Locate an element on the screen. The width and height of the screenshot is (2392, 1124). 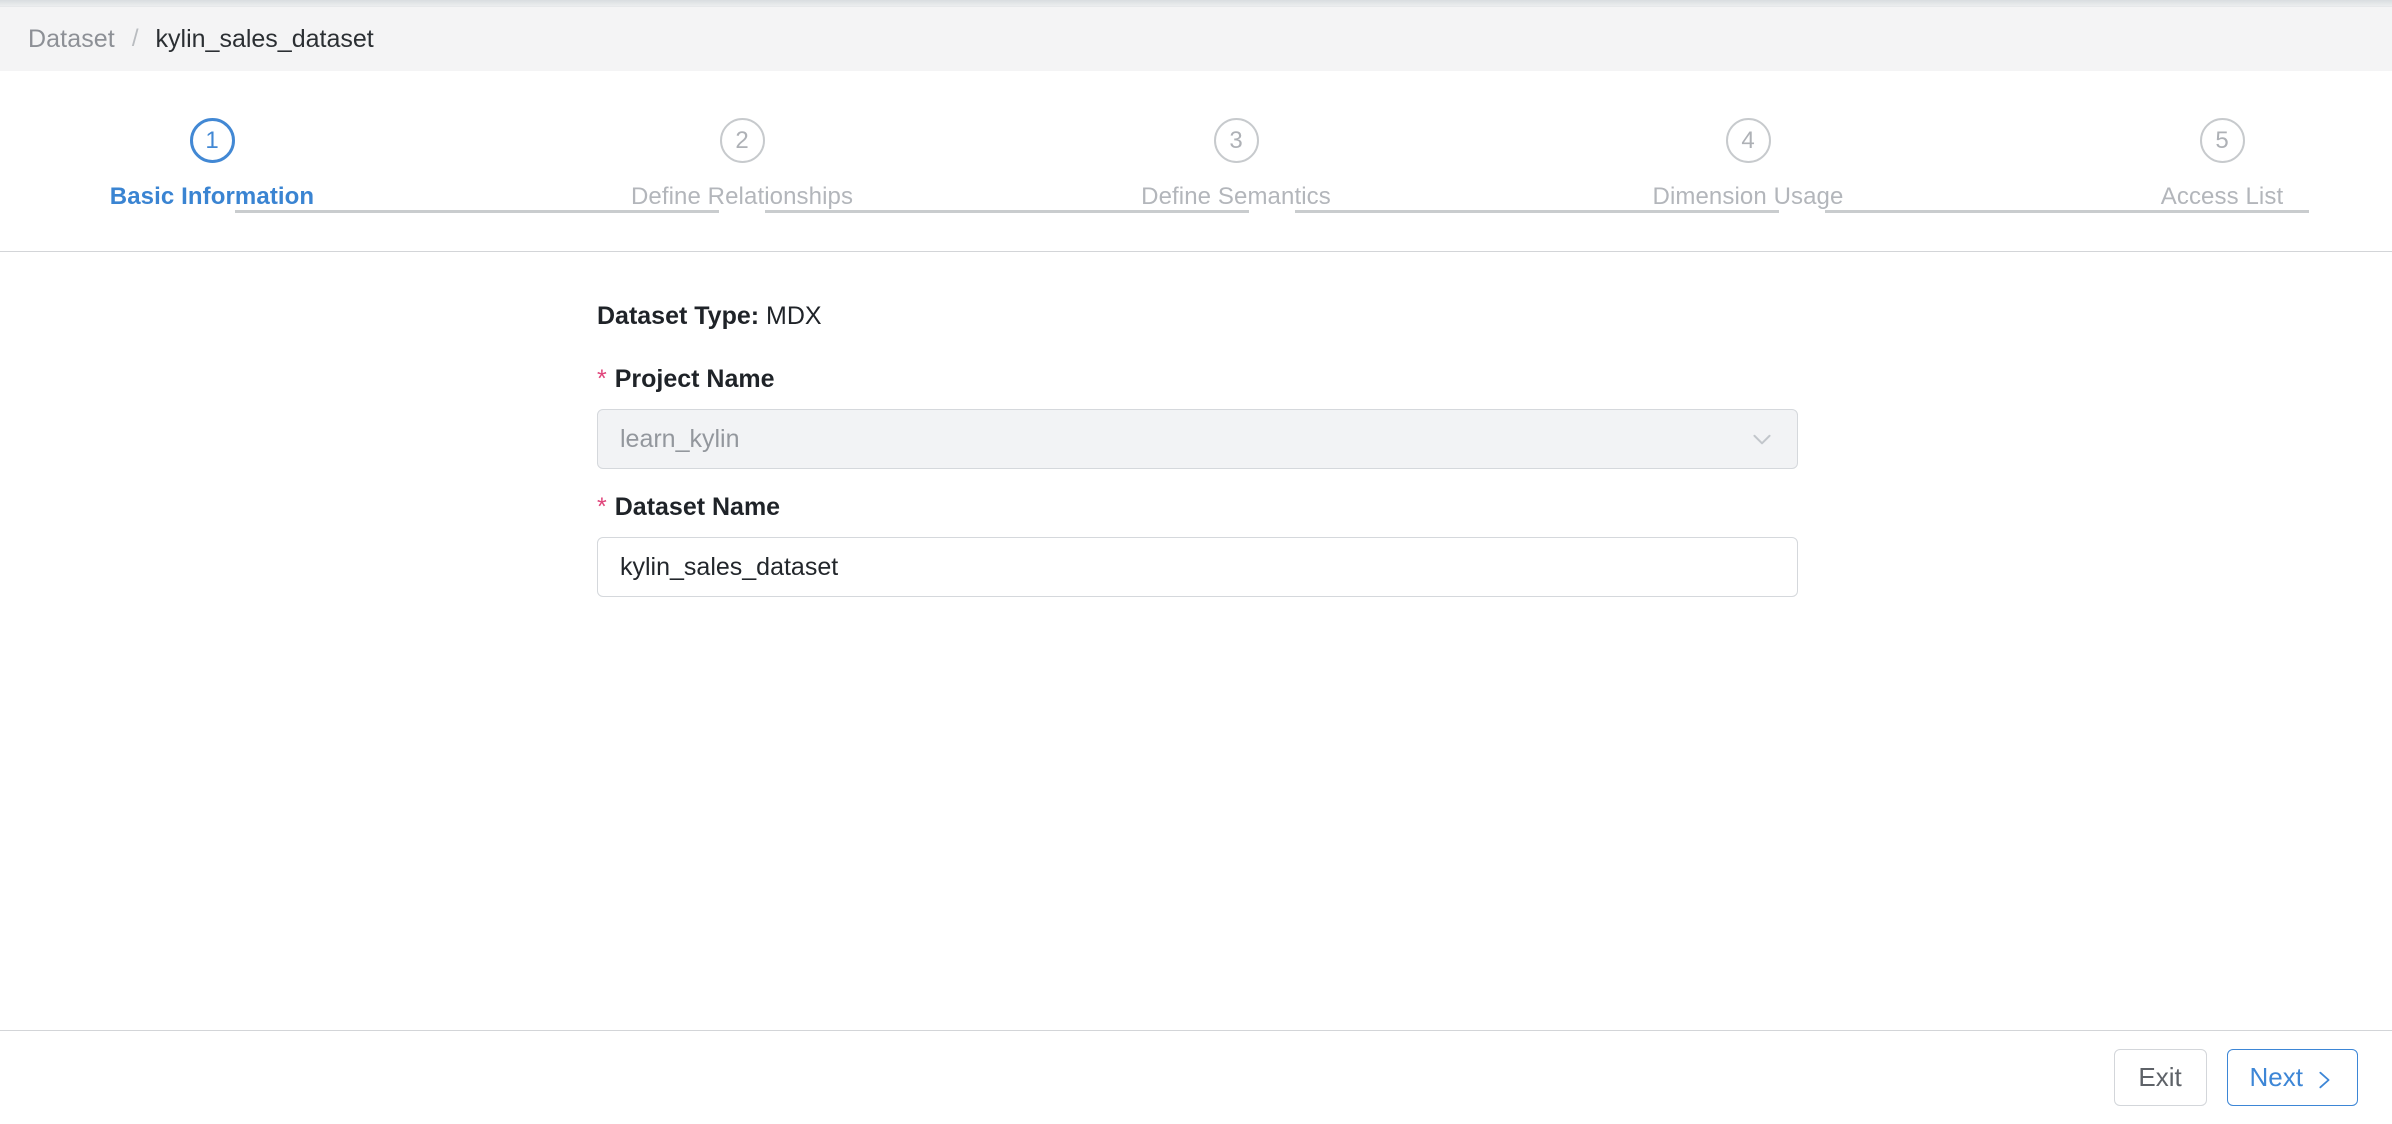
step-number-3: 3 is located at coordinates (1236, 140).